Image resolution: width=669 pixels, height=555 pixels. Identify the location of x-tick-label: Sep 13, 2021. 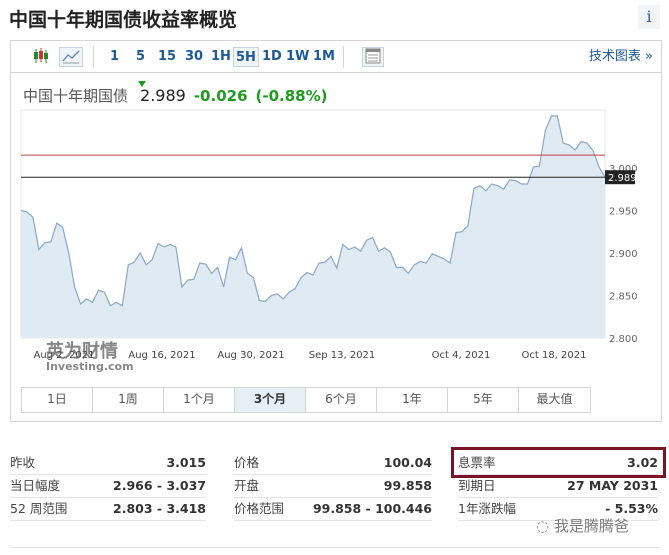
(342, 355).